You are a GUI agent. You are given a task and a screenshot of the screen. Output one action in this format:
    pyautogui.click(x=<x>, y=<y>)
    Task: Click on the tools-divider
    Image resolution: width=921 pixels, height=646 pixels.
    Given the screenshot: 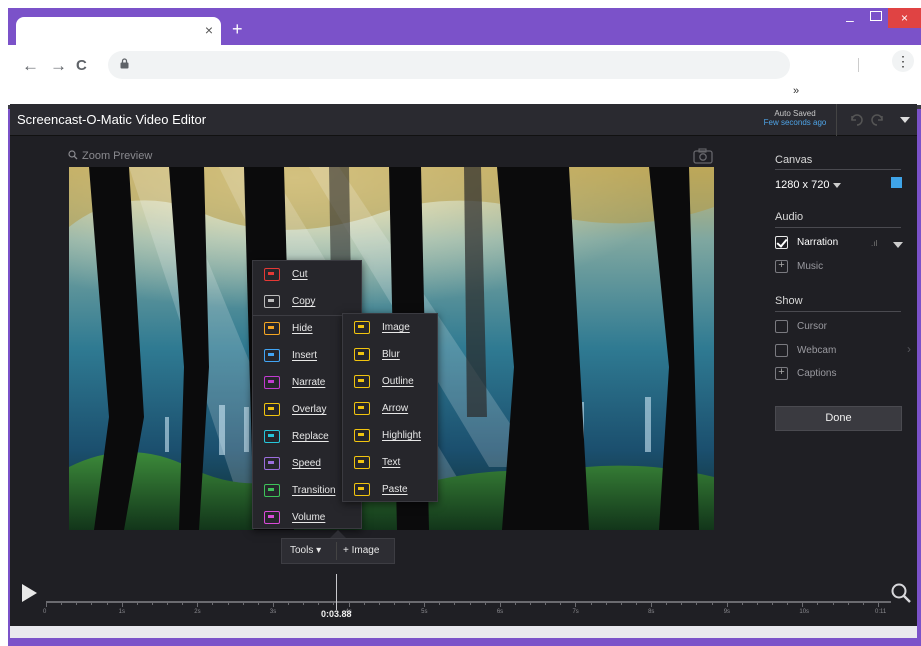 What is the action you would take?
    pyautogui.click(x=336, y=551)
    